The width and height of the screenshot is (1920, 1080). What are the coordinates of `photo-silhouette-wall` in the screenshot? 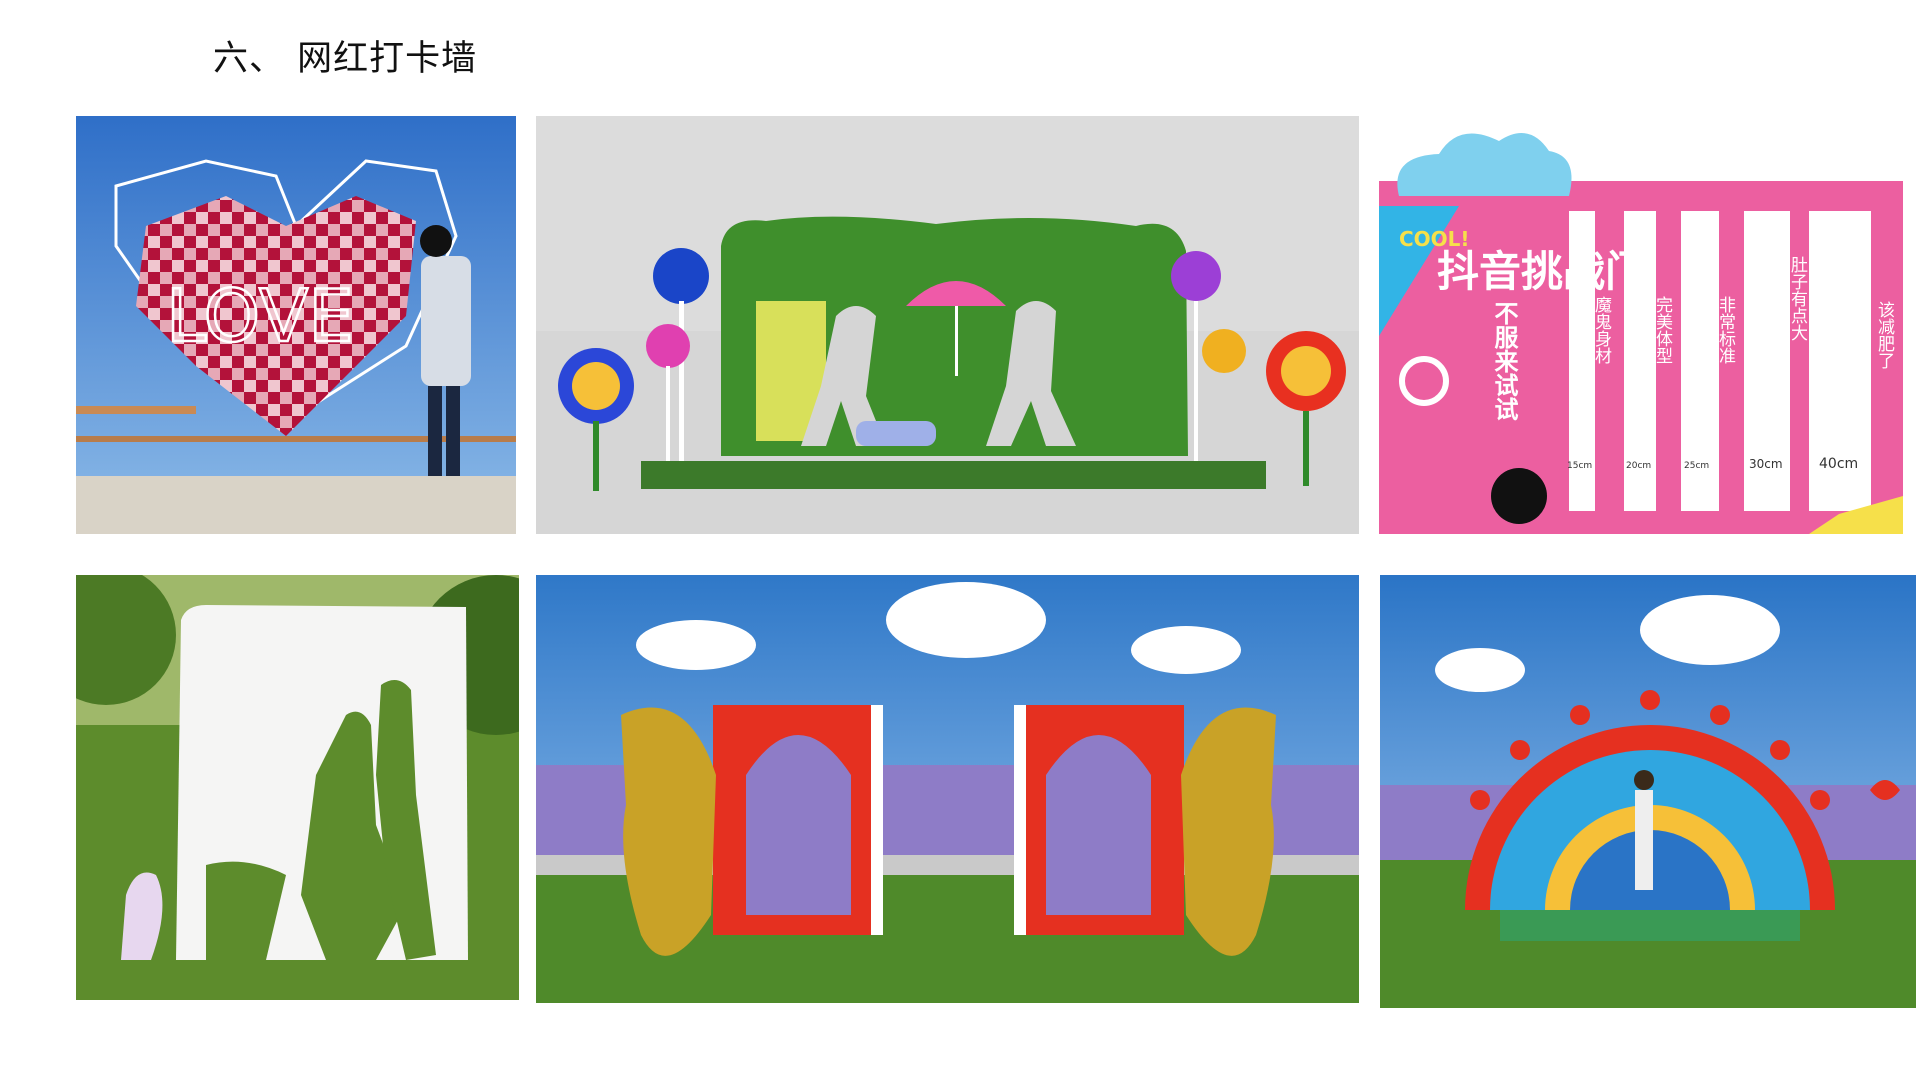 It's located at (297, 787).